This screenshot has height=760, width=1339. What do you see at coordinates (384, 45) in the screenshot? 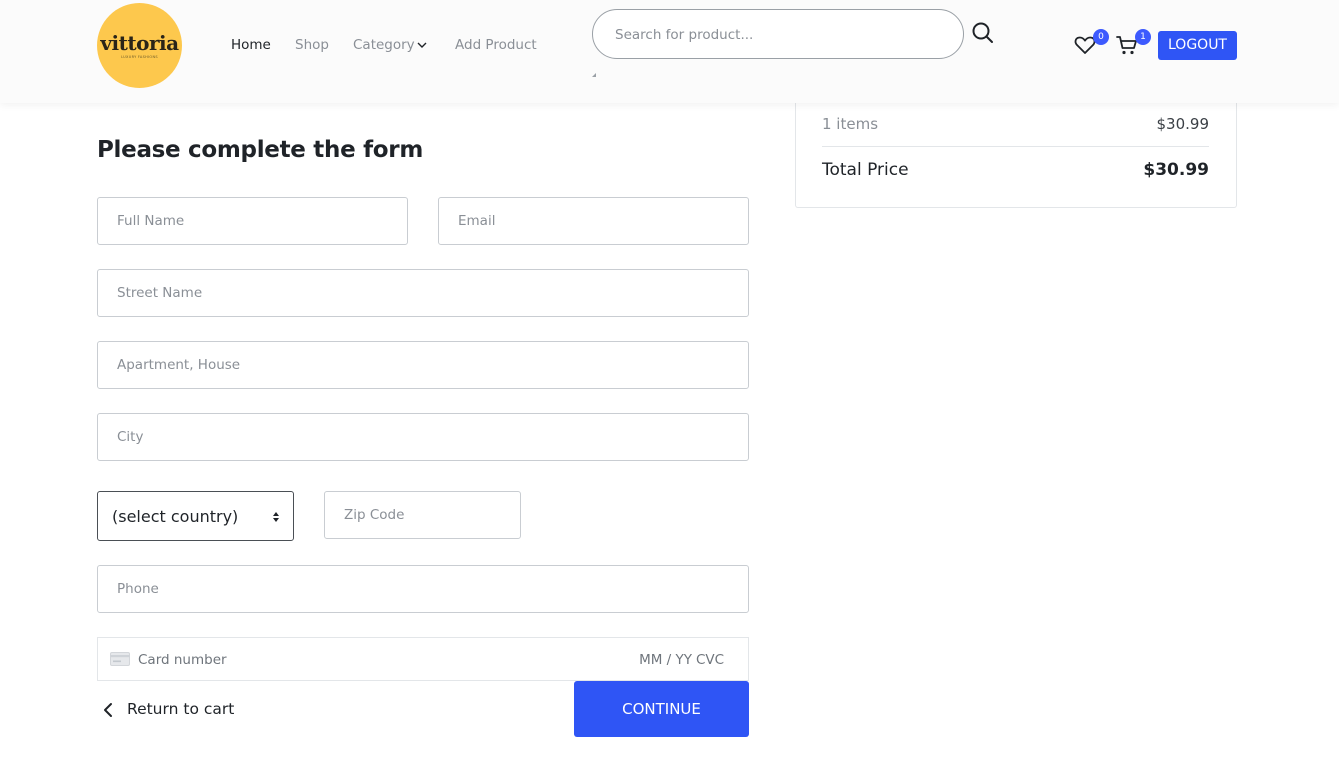
I see `nav-category-label: Category` at bounding box center [384, 45].